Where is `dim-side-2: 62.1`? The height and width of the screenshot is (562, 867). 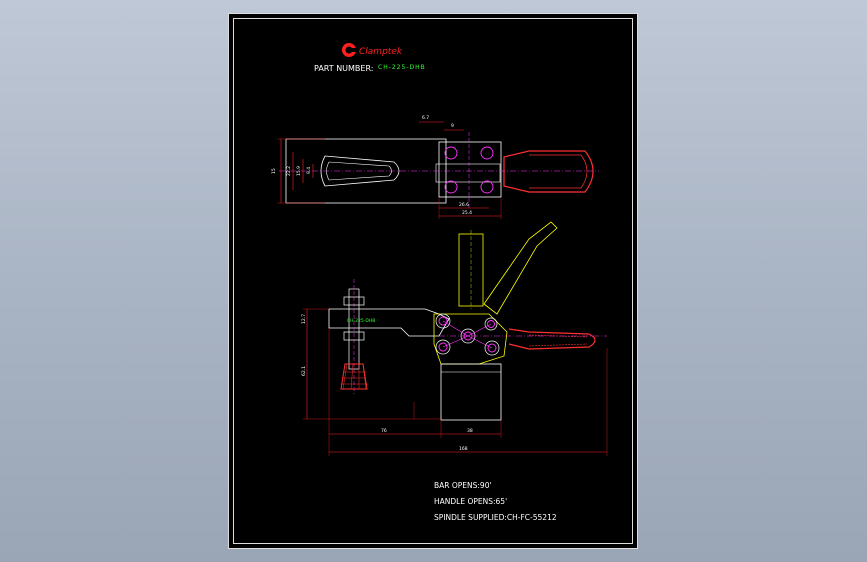
dim-side-2: 62.1 is located at coordinates (304, 371).